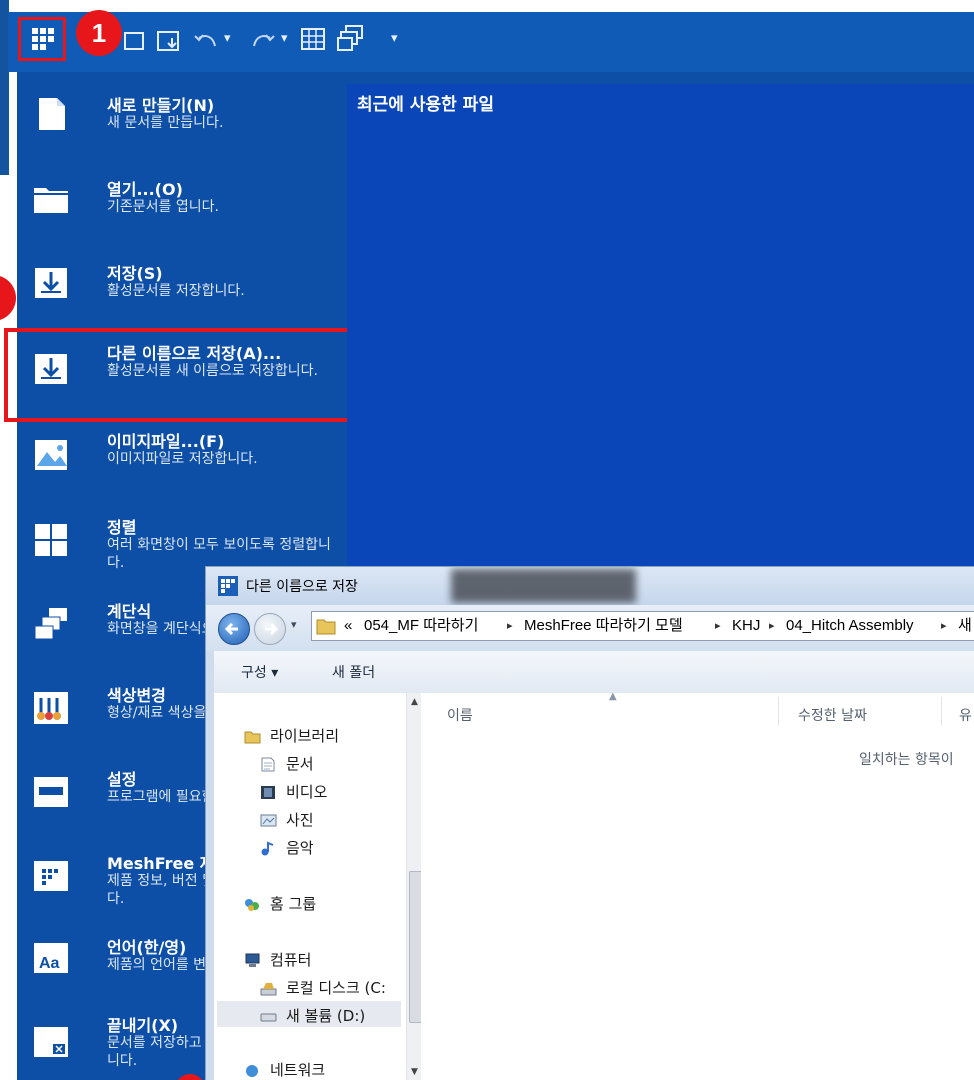 The height and width of the screenshot is (1080, 974). Describe the element at coordinates (136, 695) in the screenshot. I see `menu-item-title: 색상변경` at that location.